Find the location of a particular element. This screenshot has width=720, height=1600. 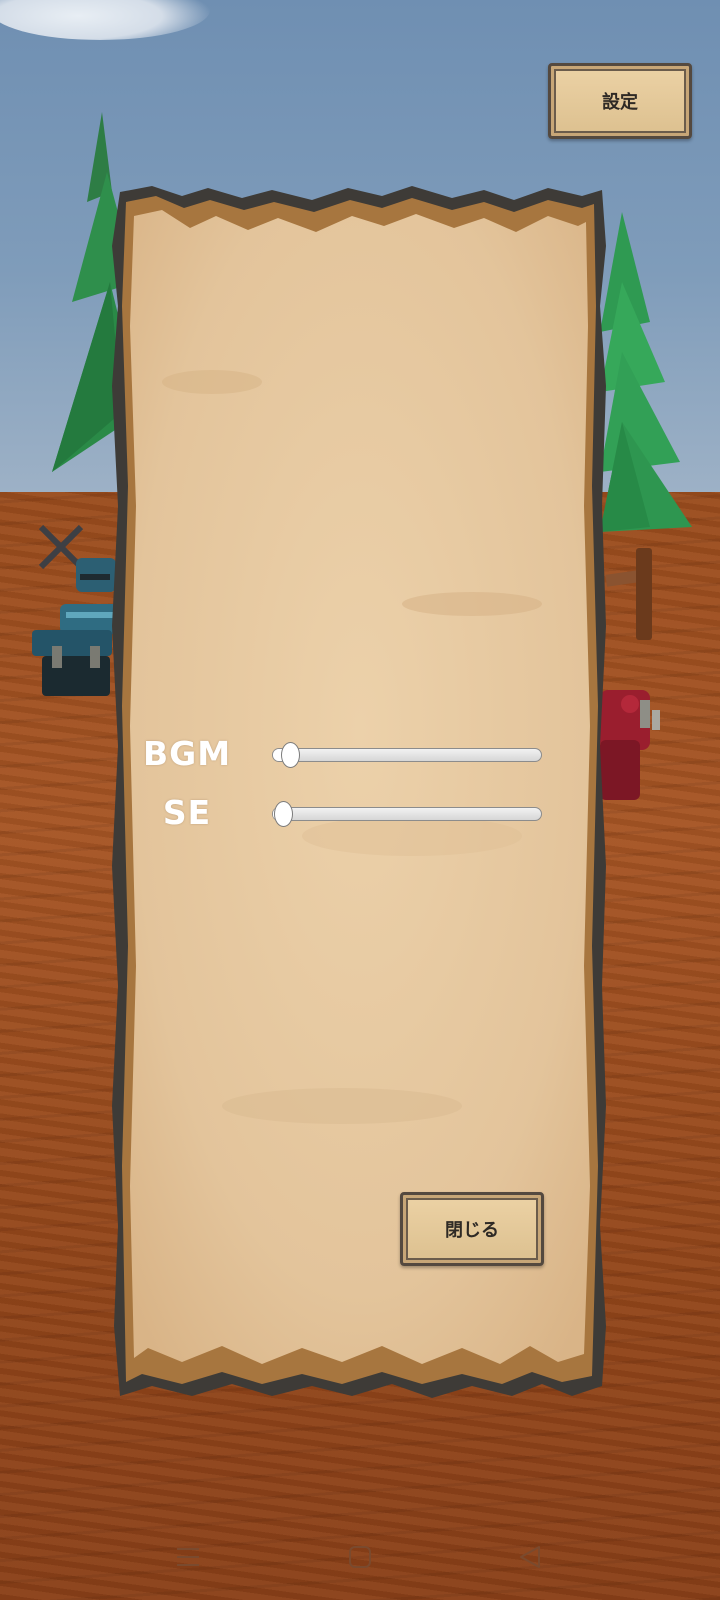

system-nav-bar is located at coordinates (360, 1555).